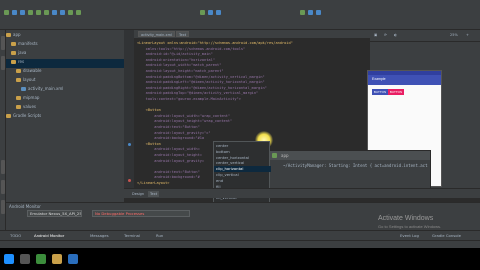 The image size is (480, 270). I want to click on build-variants-tool-tab, so click(3, 187).